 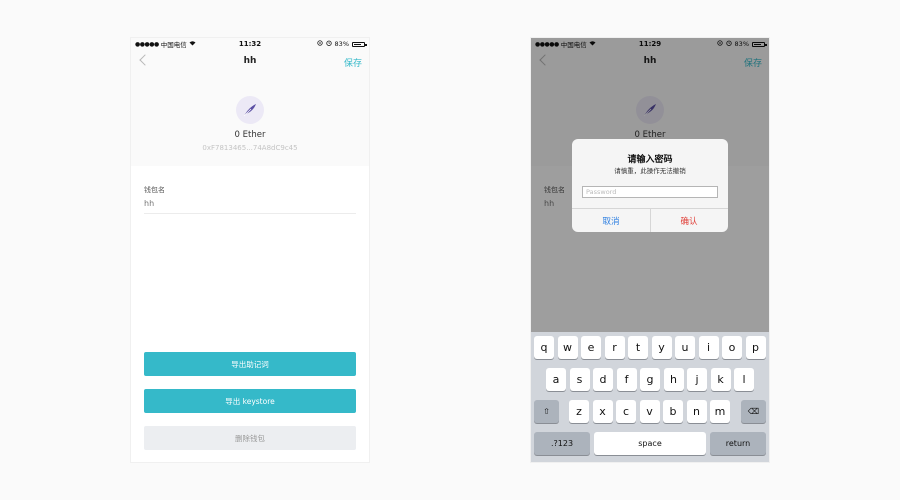 I want to click on password-dialog: 请输入密码 请慎重，此操作无法撤销 取消 确认, so click(x=650, y=185).